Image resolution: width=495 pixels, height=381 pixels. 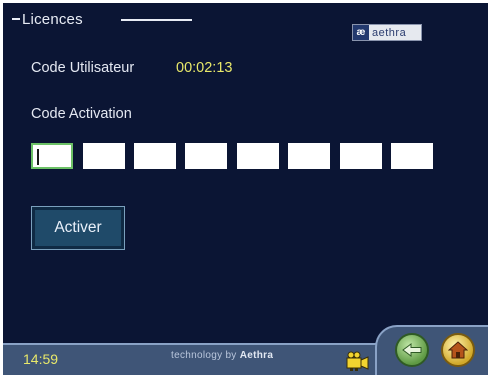 What do you see at coordinates (193, 344) in the screenshot?
I see `taskbar-edge` at bounding box center [193, 344].